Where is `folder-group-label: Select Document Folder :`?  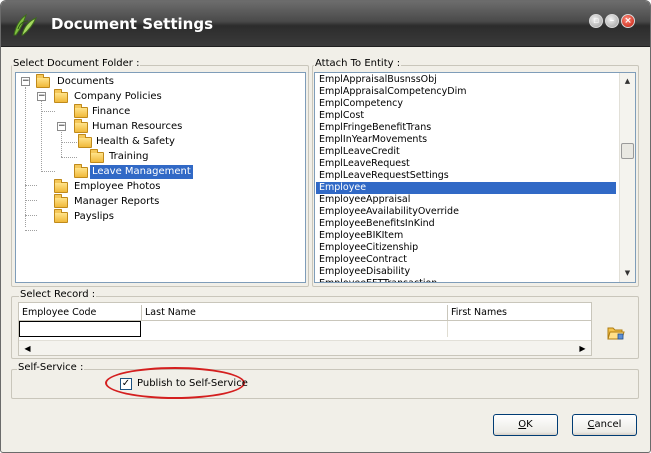 folder-group-label: Select Document Folder : is located at coordinates (76, 63).